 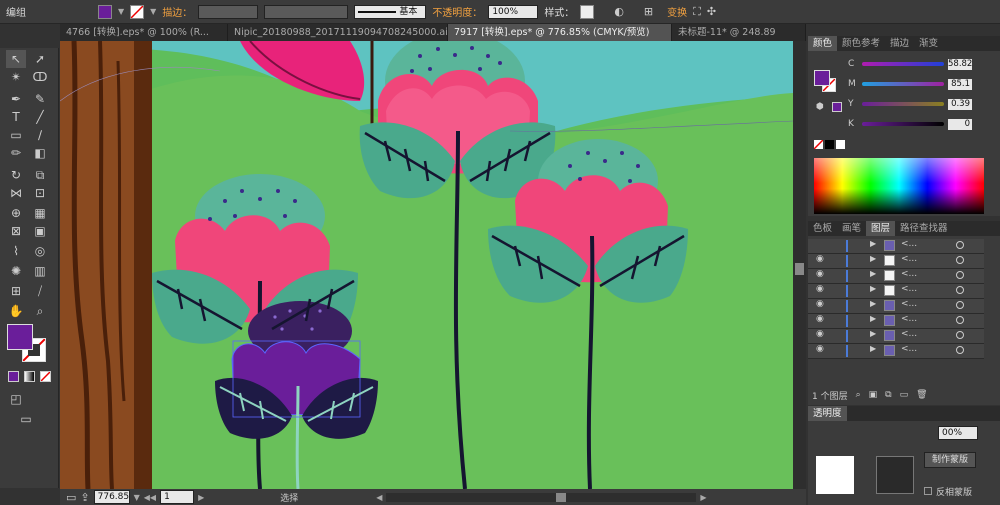 I want to click on curvature-tool-icon: ✎, so click(x=40, y=99).